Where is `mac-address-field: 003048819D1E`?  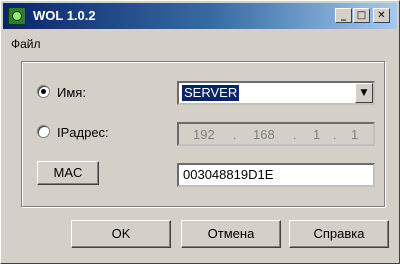 mac-address-field: 003048819D1E is located at coordinates (276, 175).